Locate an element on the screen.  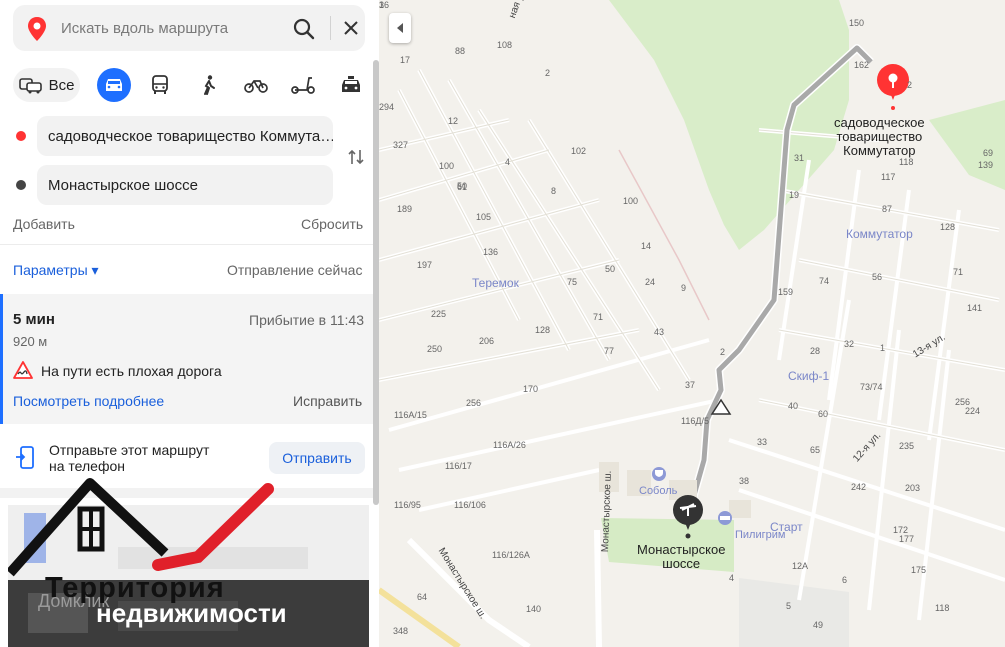
collapse-panel-button is located at coordinates (400, 28).